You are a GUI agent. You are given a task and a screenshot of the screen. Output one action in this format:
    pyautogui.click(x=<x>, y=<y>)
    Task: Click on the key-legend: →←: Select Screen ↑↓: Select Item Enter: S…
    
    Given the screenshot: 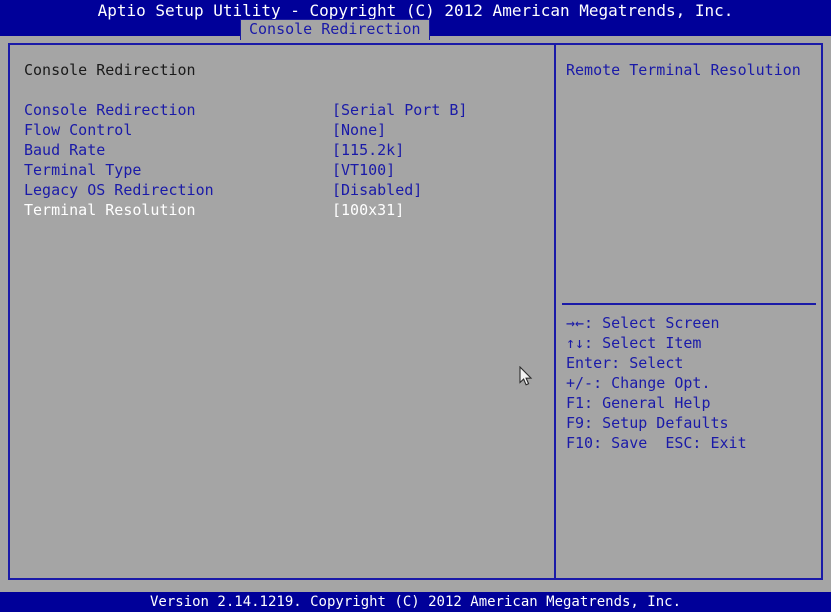 What is the action you would take?
    pyautogui.click(x=693, y=383)
    